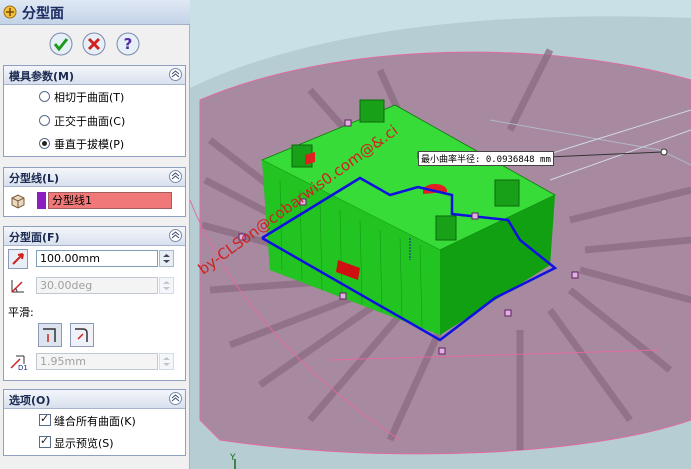  I want to click on distance-value: 100.00mm, so click(70, 258).